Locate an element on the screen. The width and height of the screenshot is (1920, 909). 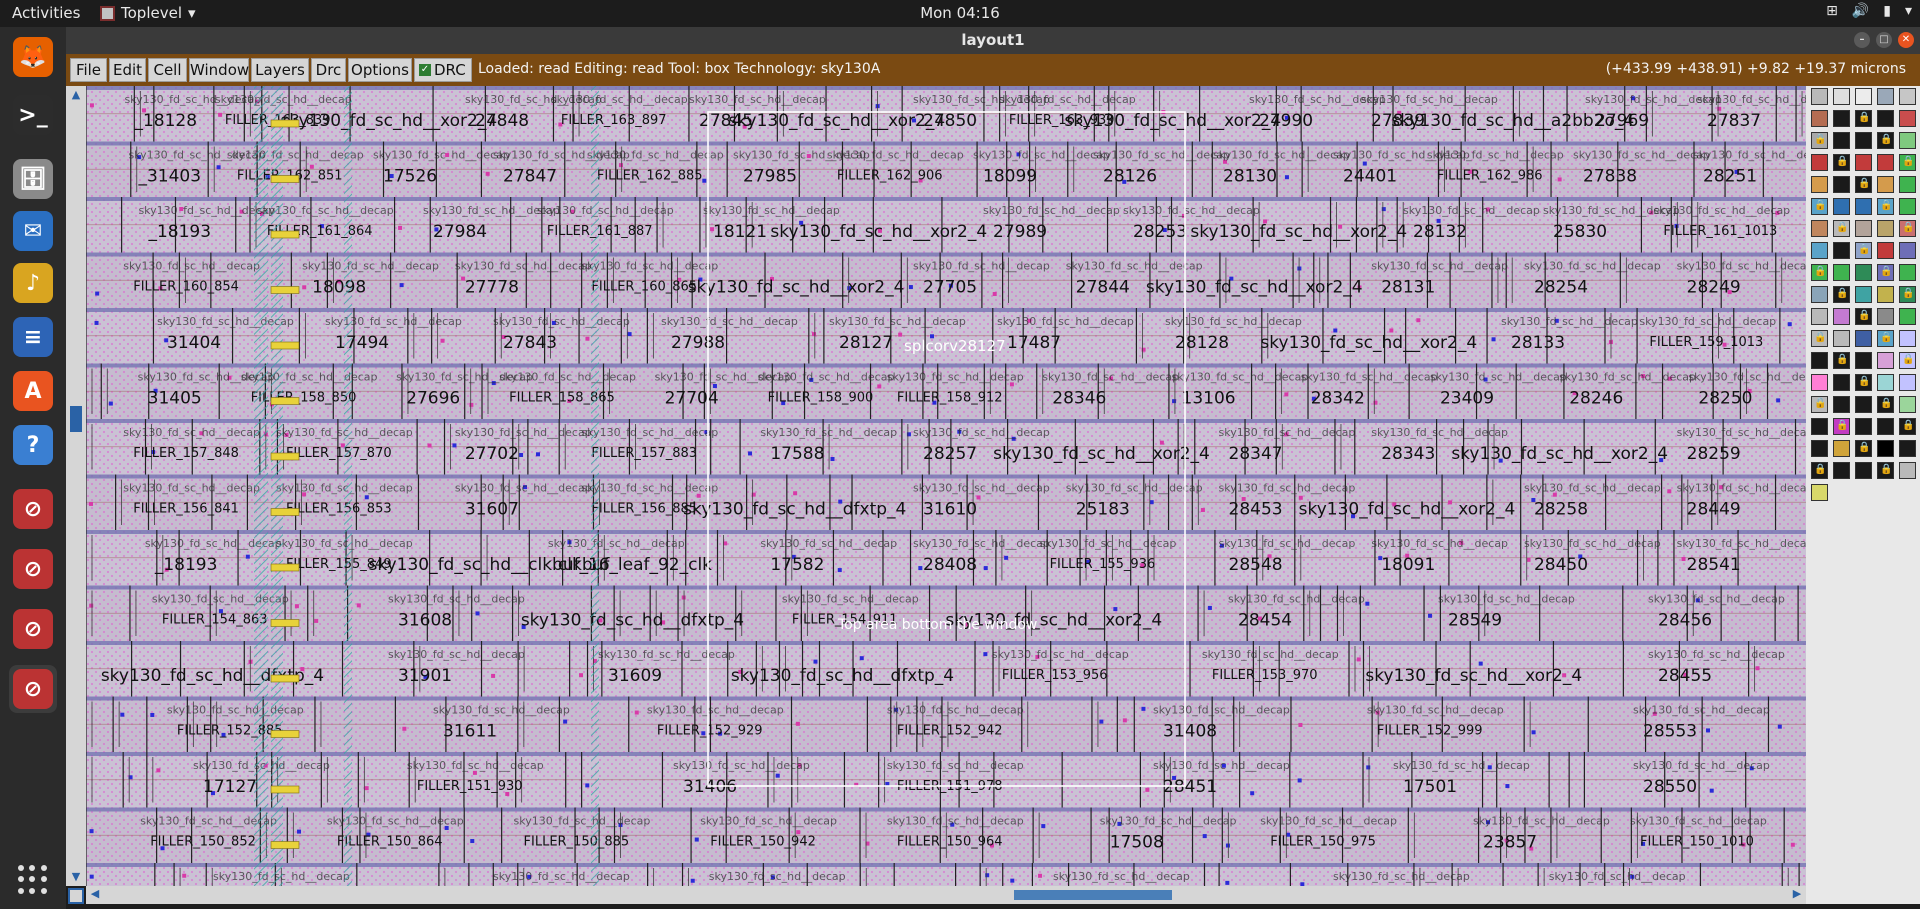
show-applications-icon is located at coordinates (33, 880).